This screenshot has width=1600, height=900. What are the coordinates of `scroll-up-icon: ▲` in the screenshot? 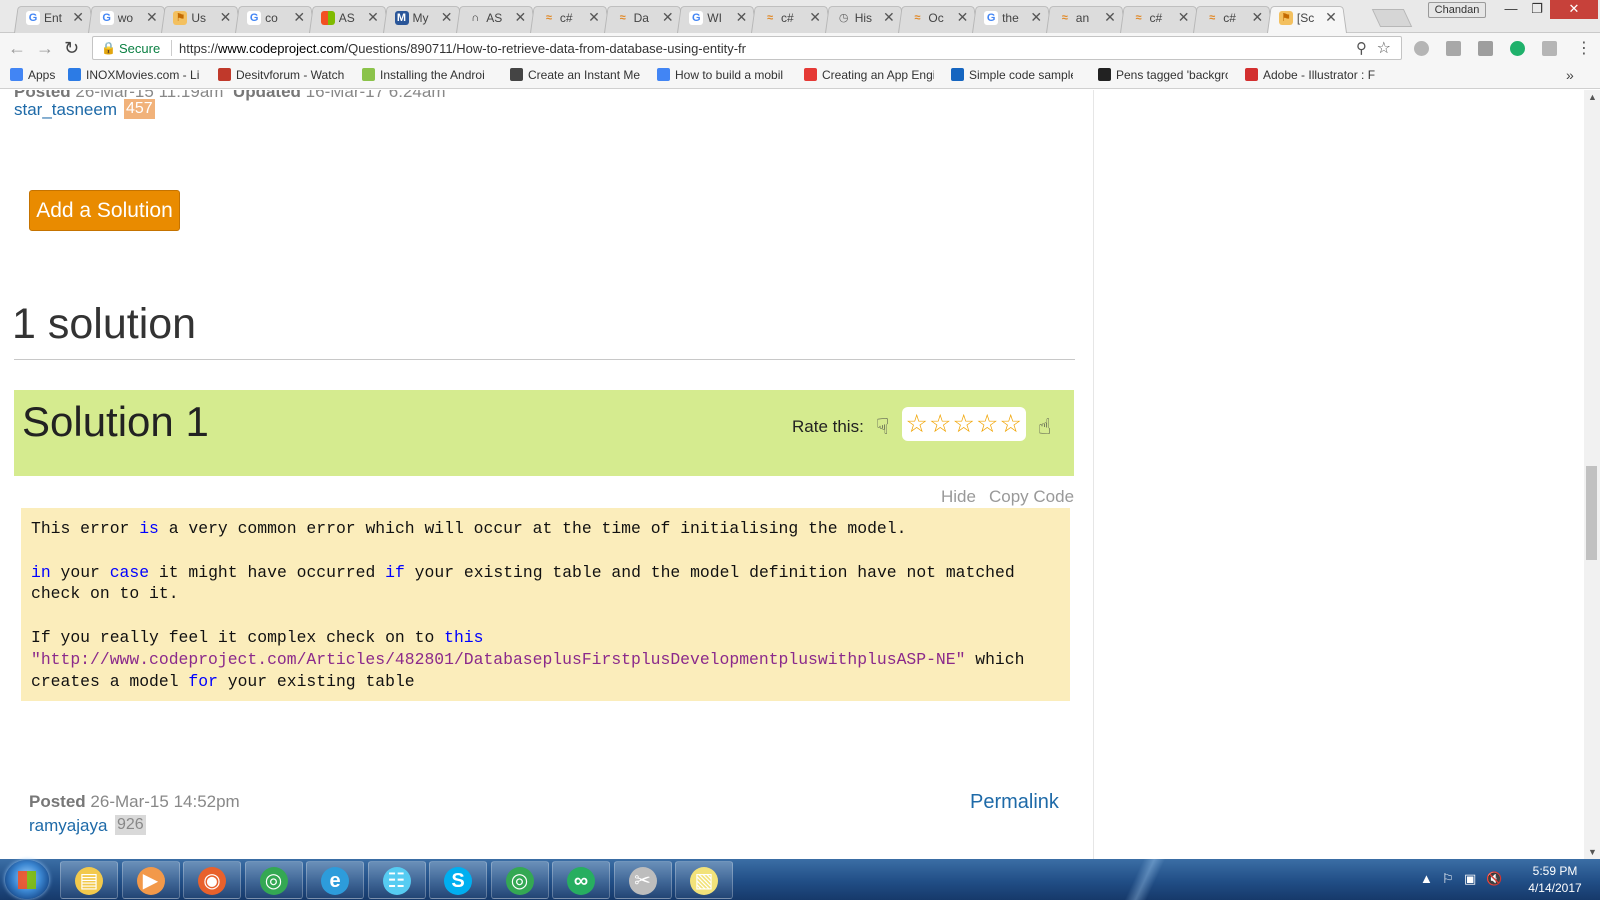 It's located at (1592, 97).